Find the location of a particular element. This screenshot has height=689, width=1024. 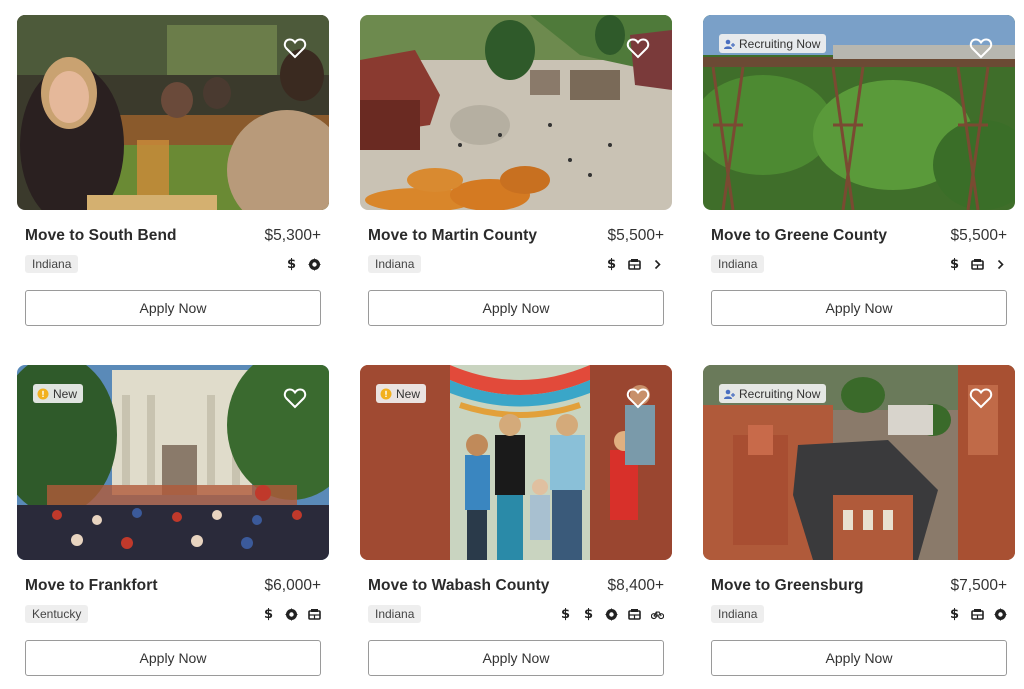

perk-icons: $ $ is located at coordinates (611, 614).